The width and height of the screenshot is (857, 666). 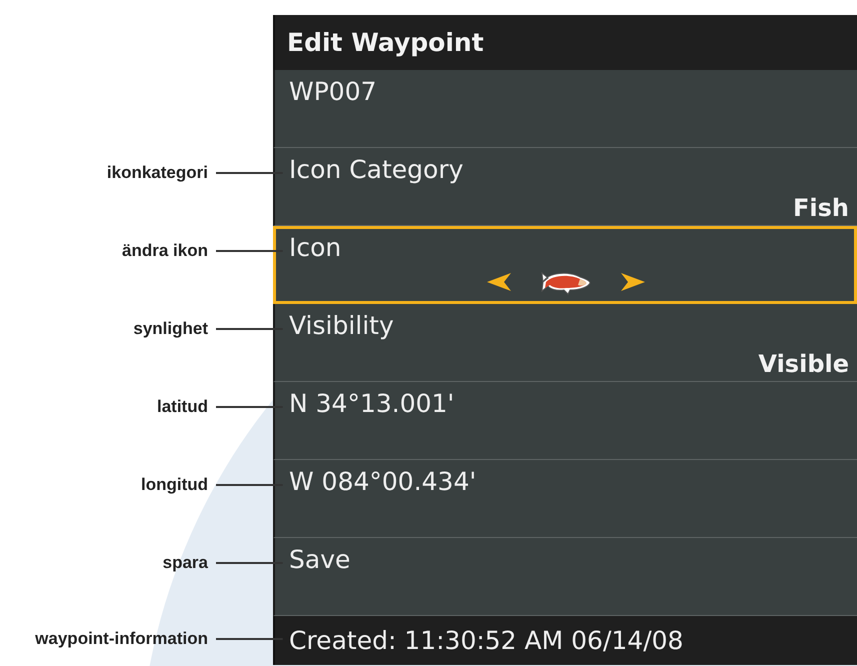 I want to click on item-value: Fish, so click(x=821, y=208).